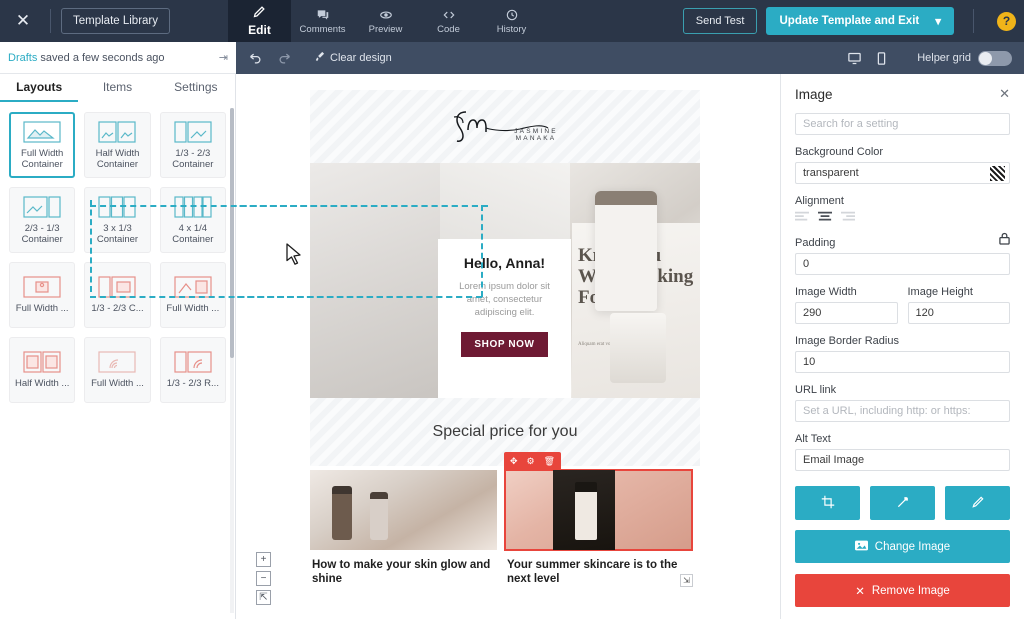 This screenshot has height=619, width=1024. I want to click on image-height-input, so click(958, 313).